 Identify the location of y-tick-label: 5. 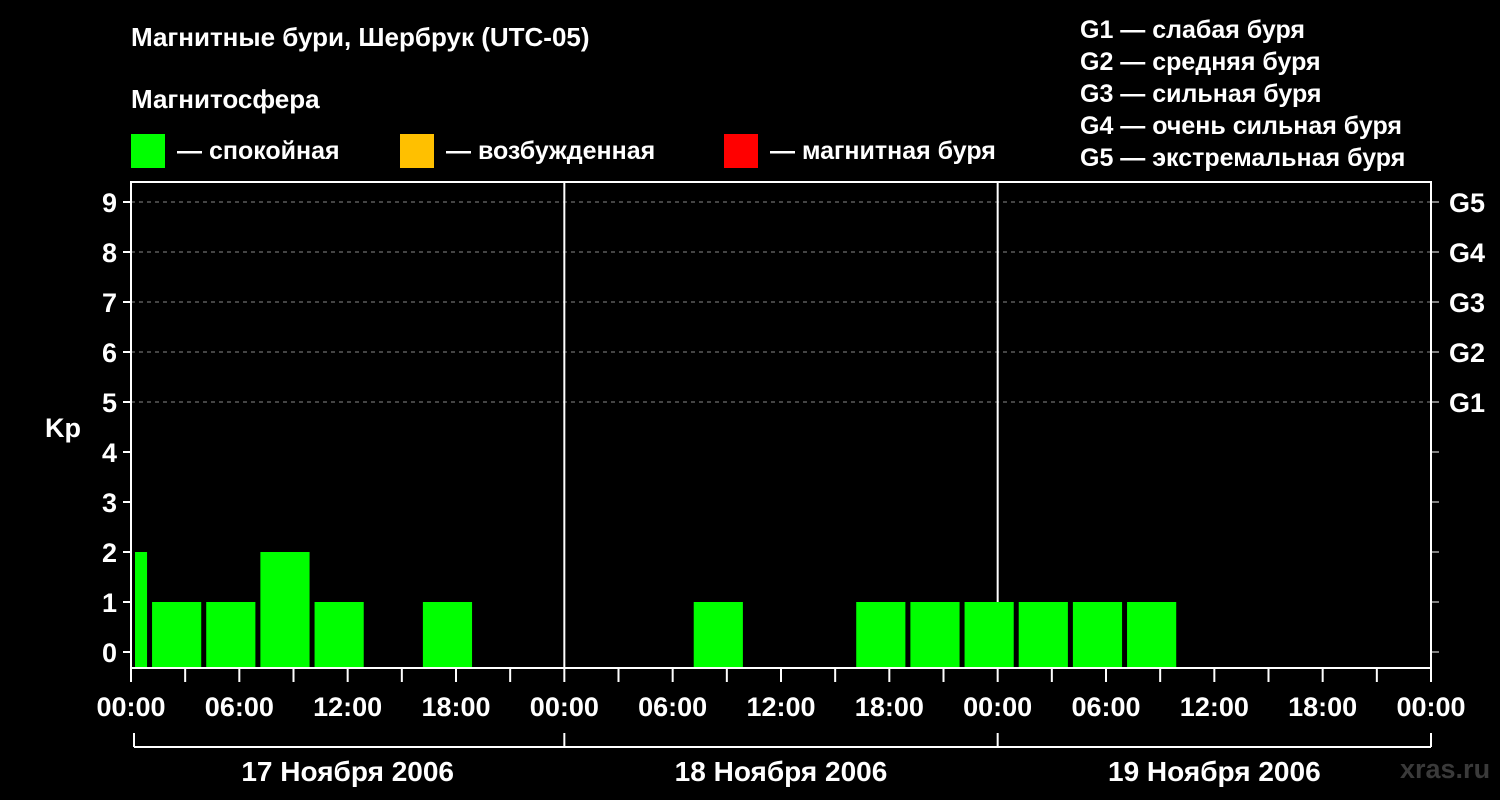
(109, 403).